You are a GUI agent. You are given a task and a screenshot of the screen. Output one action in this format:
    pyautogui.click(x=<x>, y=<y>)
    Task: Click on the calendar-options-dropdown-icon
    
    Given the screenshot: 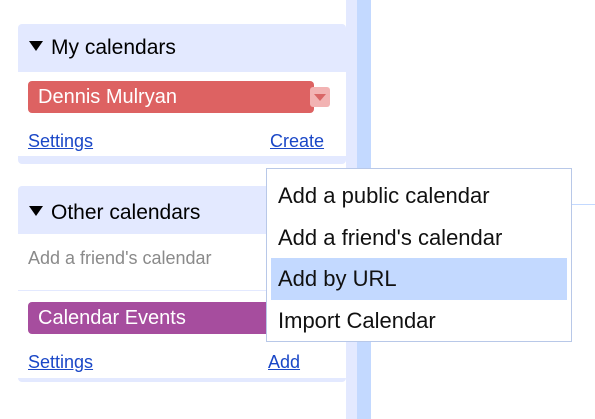 What is the action you would take?
    pyautogui.click(x=320, y=97)
    